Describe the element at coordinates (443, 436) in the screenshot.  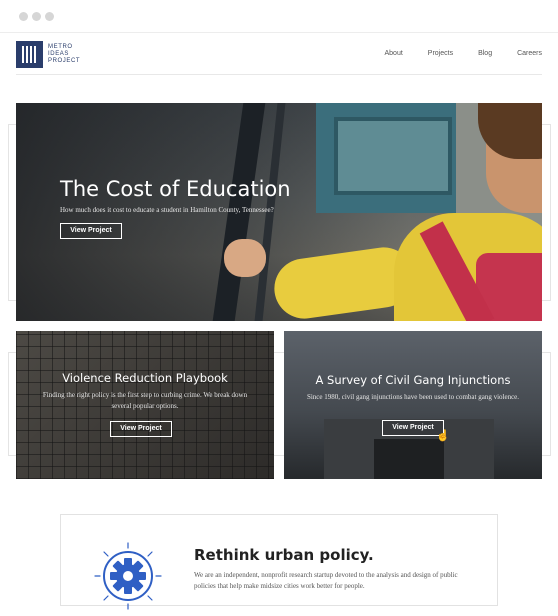
I see `hand-cursor-icon: ☝` at that location.